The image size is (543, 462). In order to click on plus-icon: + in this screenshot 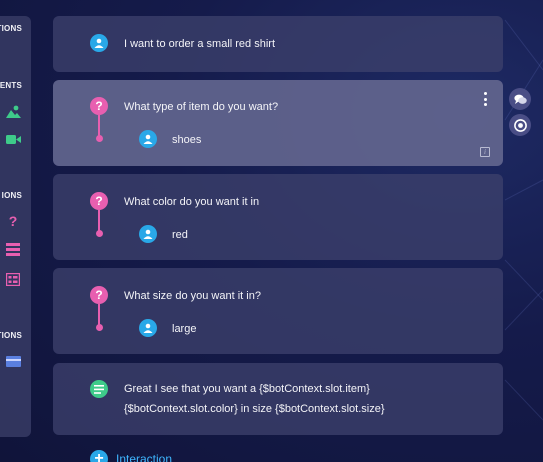, I will do `click(99, 456)`.